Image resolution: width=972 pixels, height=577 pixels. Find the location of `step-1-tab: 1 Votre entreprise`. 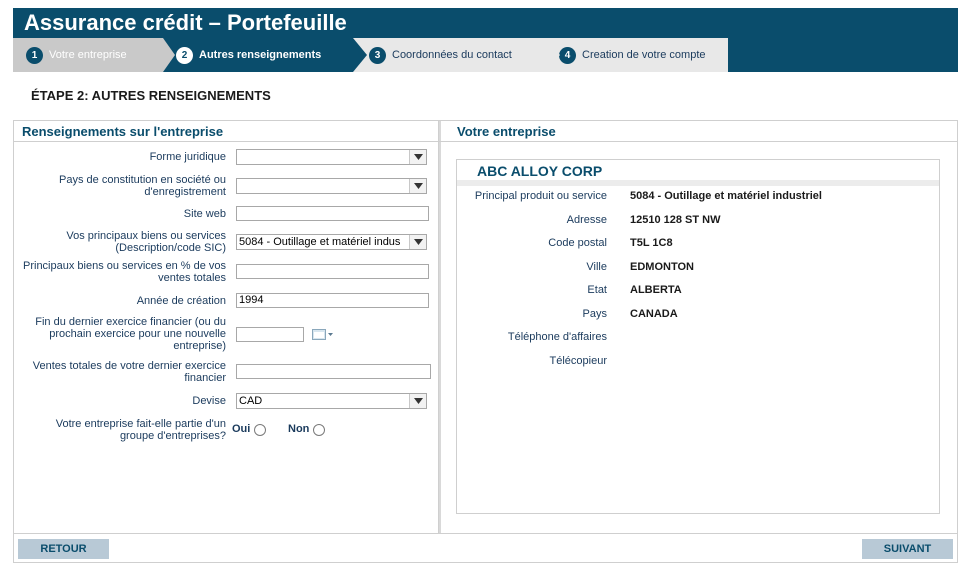

step-1-tab: 1 Votre entreprise is located at coordinates (88, 55).